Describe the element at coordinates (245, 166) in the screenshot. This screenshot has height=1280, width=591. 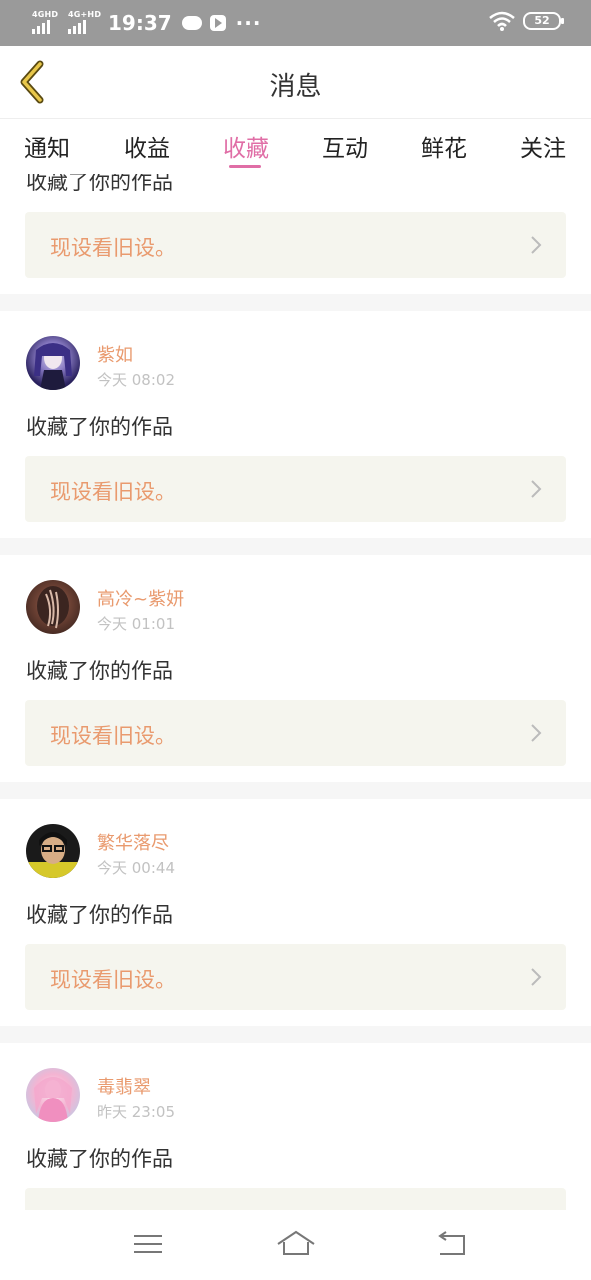
I see `active-tab-indicator` at that location.